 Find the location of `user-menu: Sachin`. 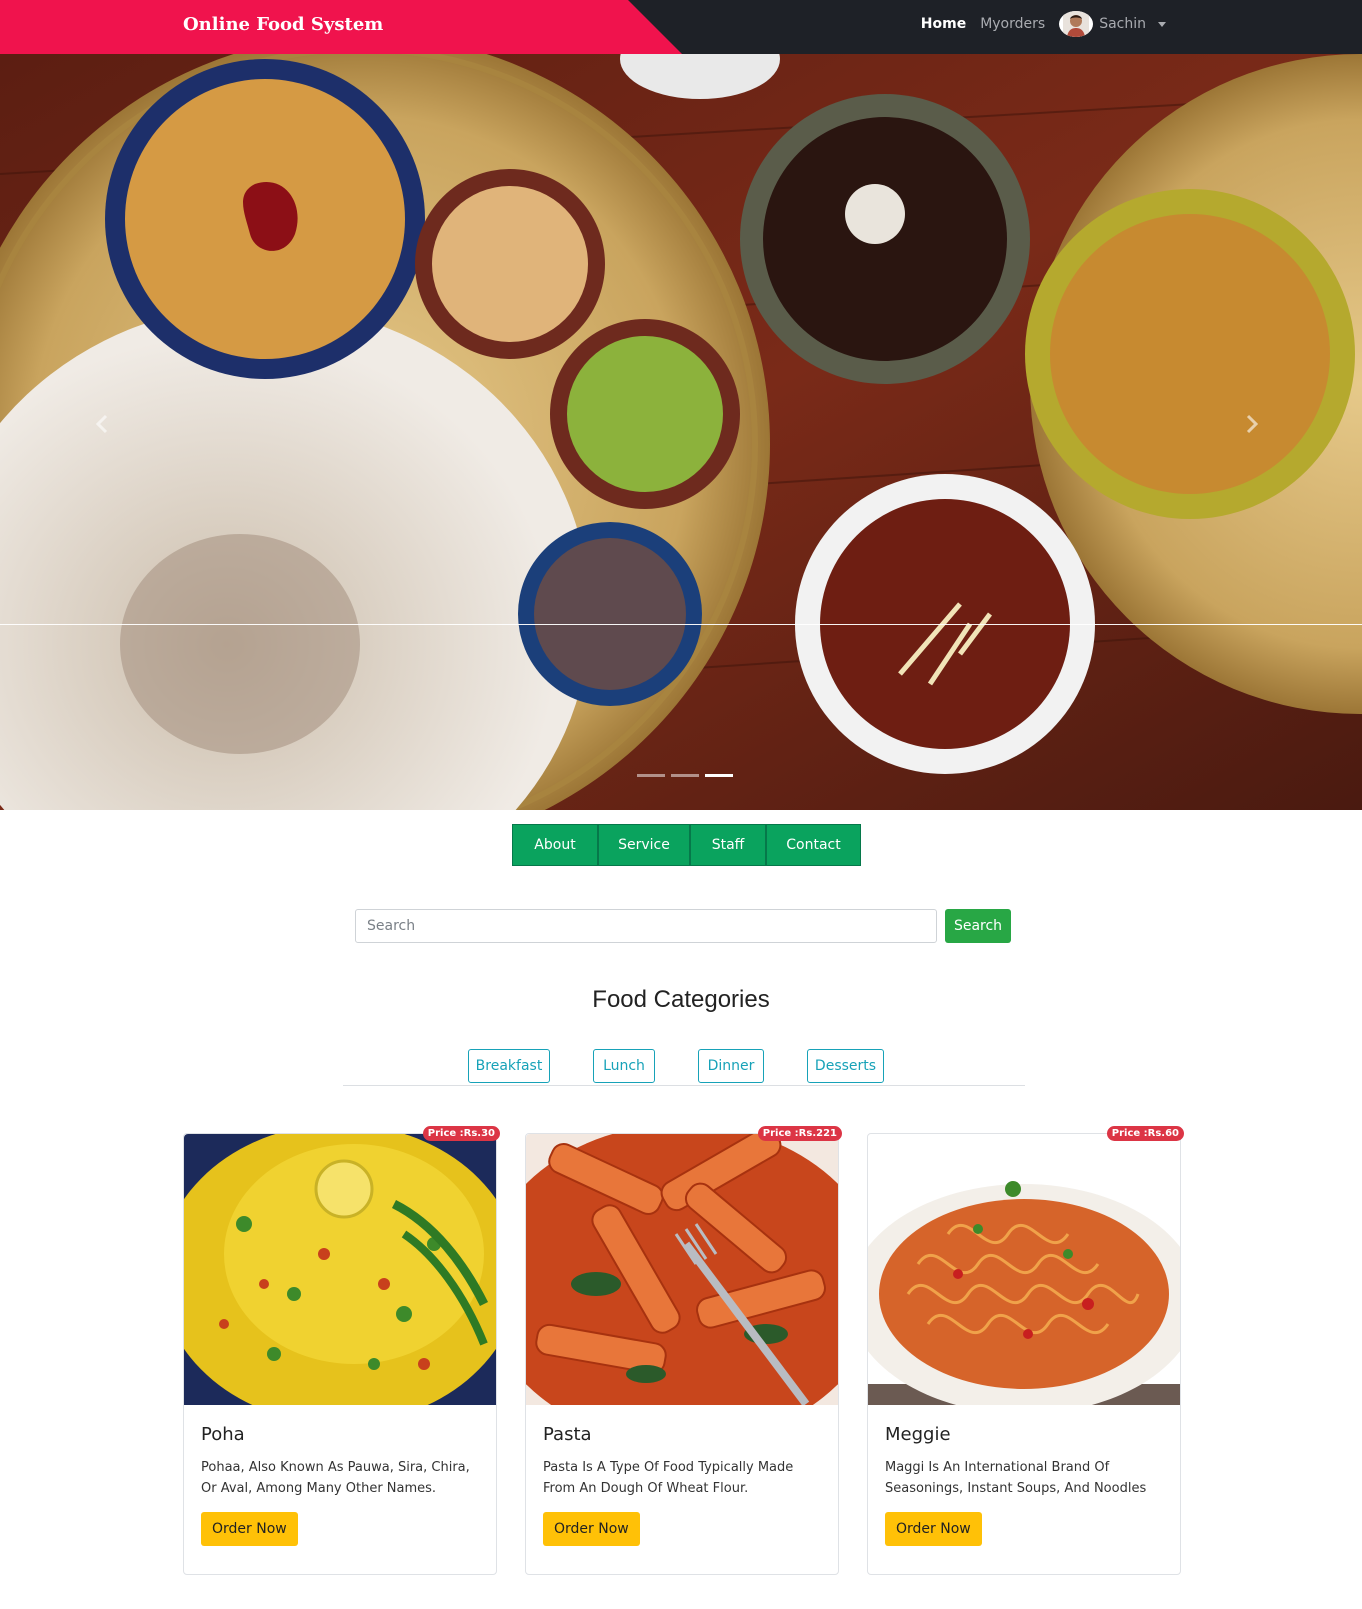

user-menu: Sachin is located at coordinates (1112, 24).